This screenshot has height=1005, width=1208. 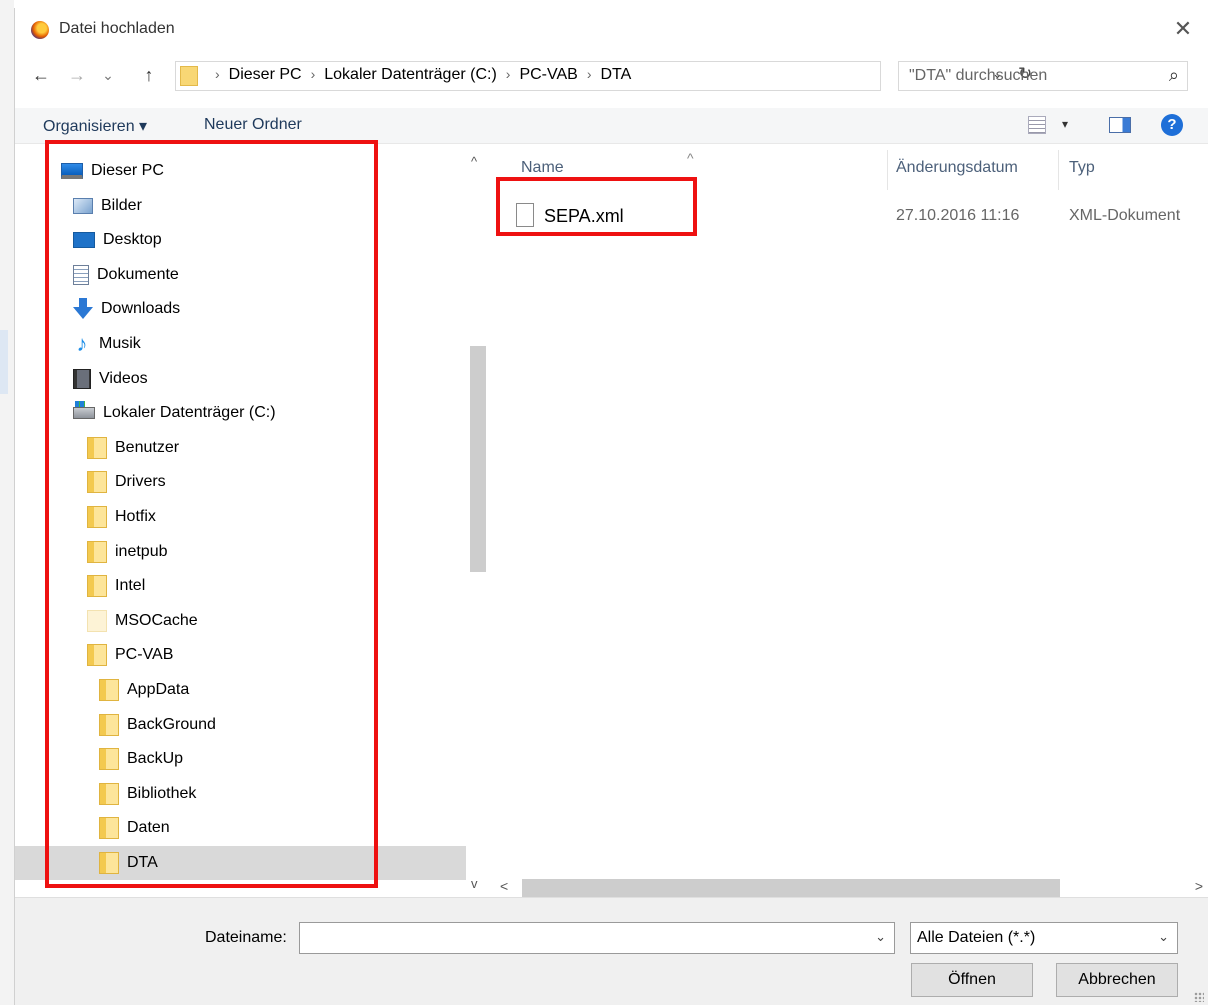 What do you see at coordinates (158, 689) in the screenshot?
I see `nav-item-label: AppData` at bounding box center [158, 689].